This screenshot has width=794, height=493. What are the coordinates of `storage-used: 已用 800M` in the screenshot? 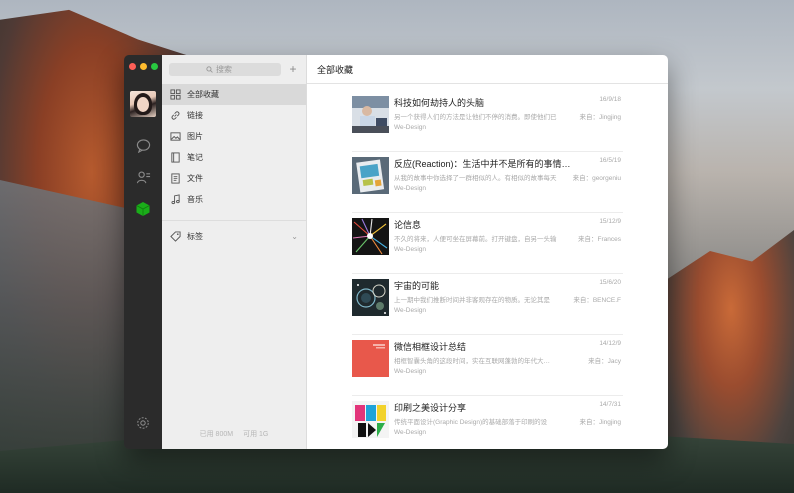 It's located at (216, 434).